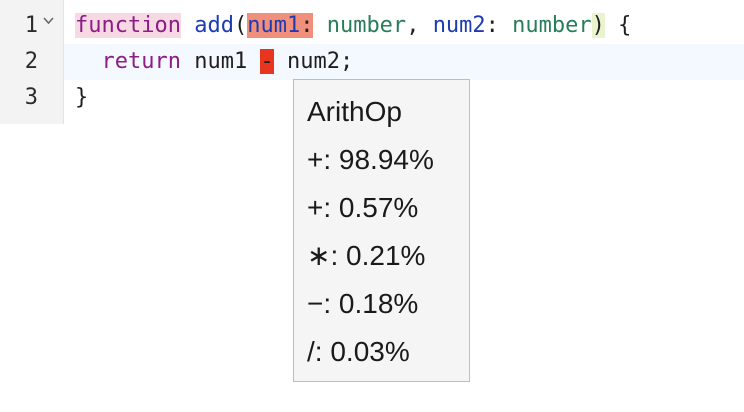  I want to click on code-line-3: }, so click(81, 98).